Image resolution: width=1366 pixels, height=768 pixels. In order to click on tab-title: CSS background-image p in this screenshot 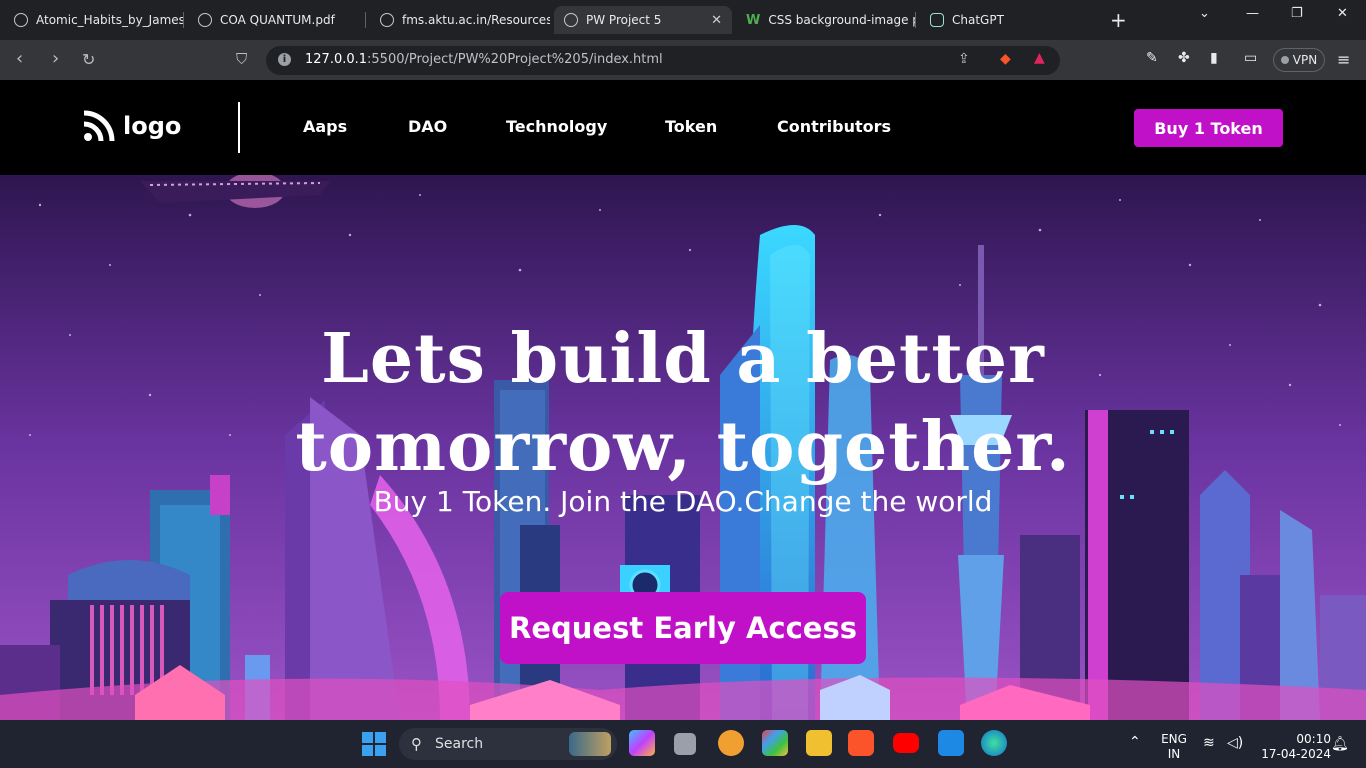, I will do `click(842, 20)`.